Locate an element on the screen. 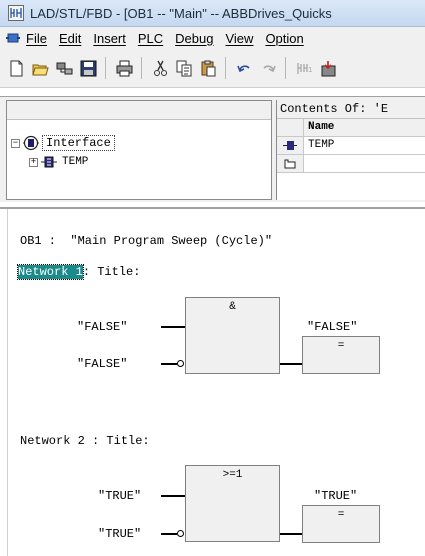 The height and width of the screenshot is (556, 425). block-header: OB1 : "Main Program Sweep (Cycle)" is located at coordinates (146, 241).